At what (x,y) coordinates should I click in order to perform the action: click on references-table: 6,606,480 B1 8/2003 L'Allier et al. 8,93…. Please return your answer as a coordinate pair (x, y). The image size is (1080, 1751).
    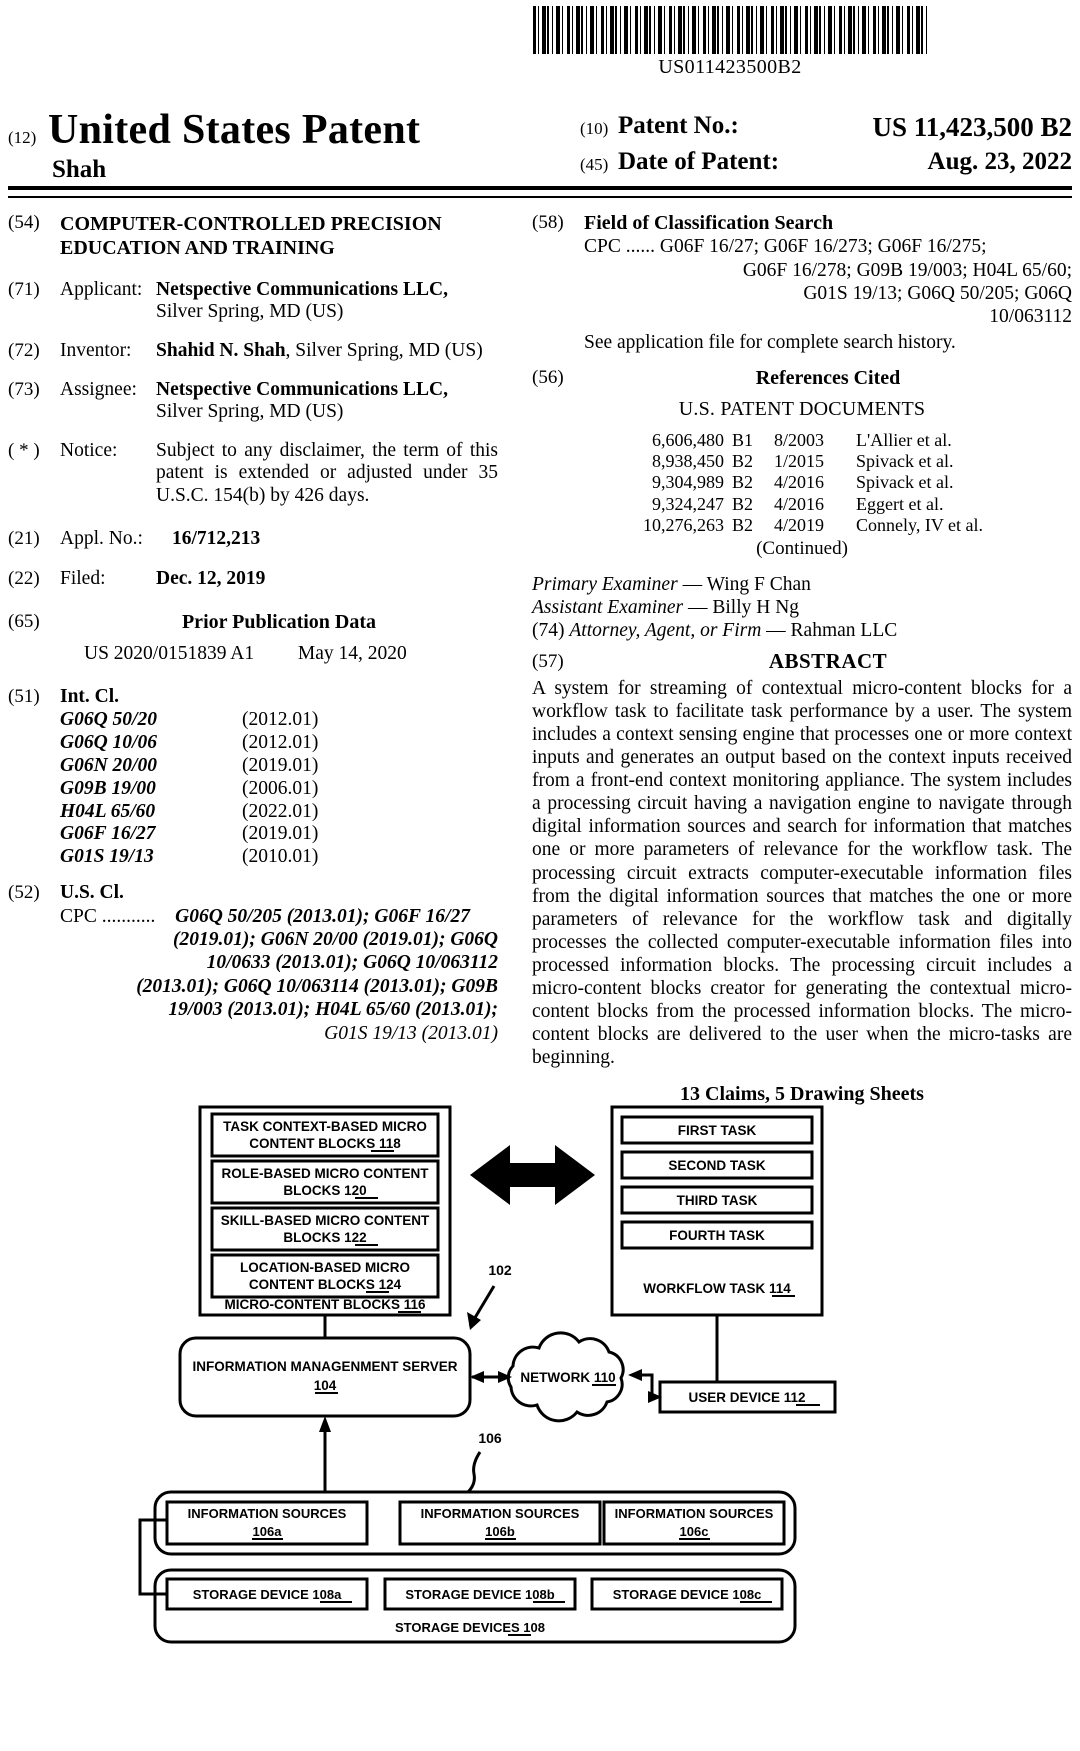
    Looking at the image, I should click on (802, 483).